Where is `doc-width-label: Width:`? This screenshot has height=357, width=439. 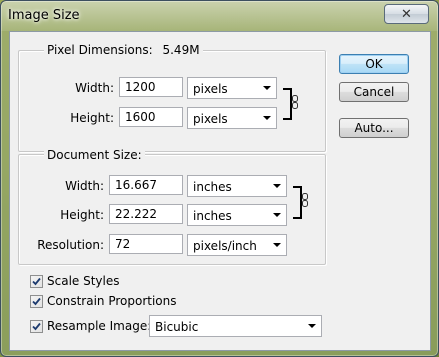
doc-width-label: Width: is located at coordinates (84, 186).